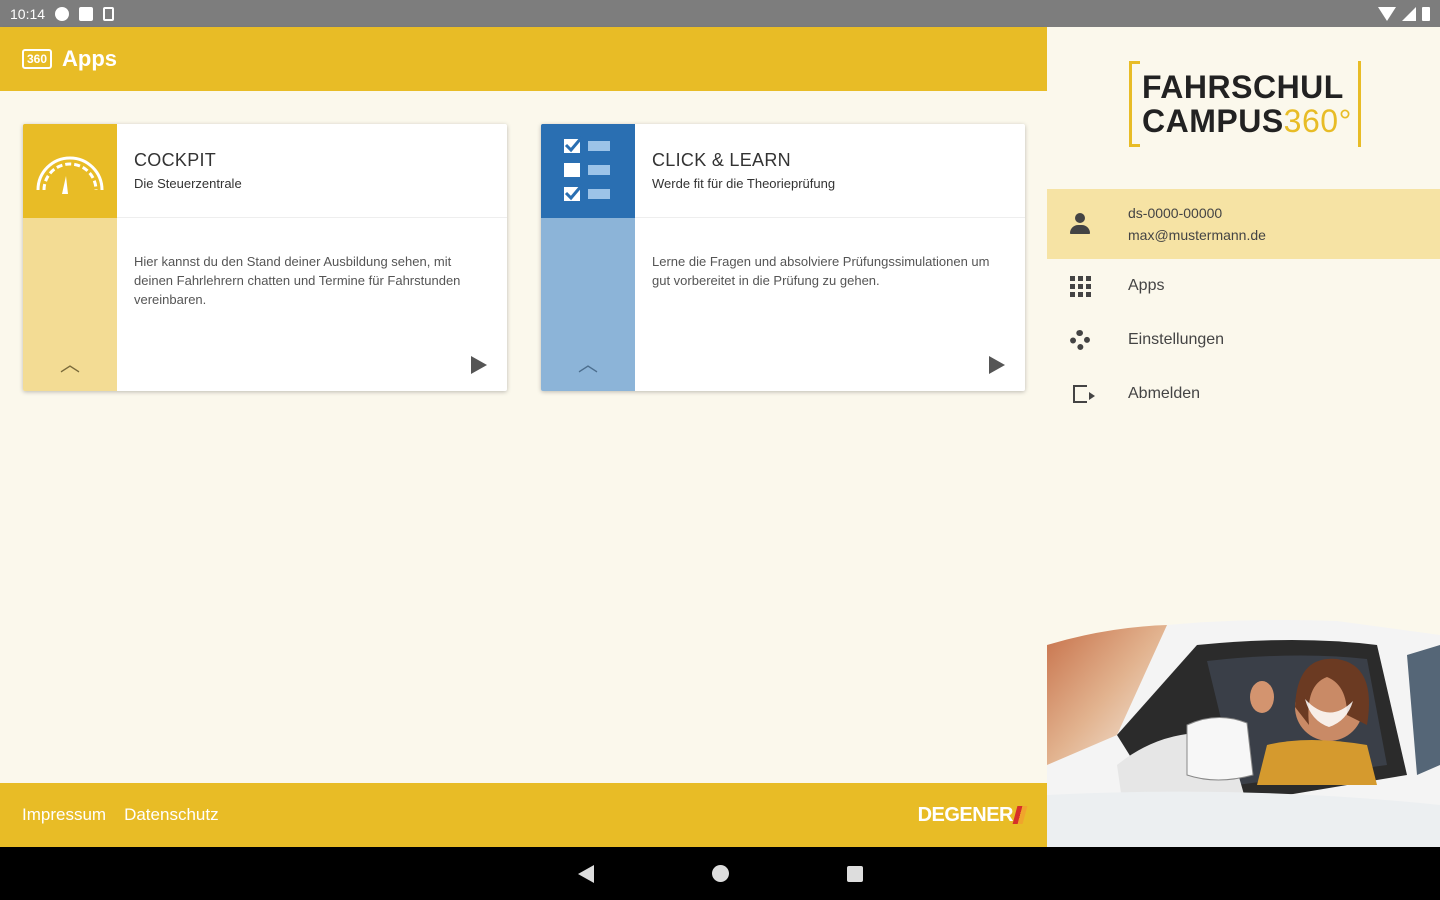  I want to click on account-info: ds-0000-00000 max@mustermann.de, so click(1197, 224).